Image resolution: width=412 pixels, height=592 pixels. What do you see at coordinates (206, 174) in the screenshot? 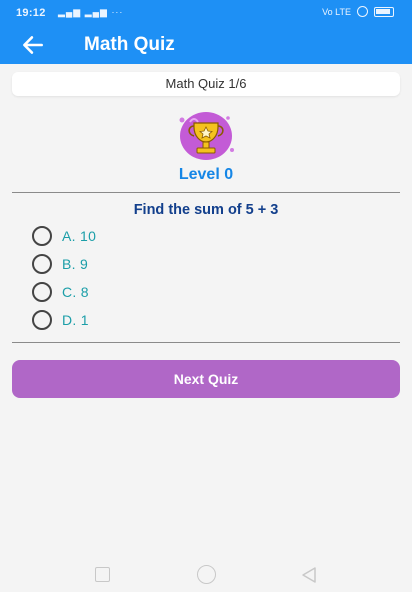
I see `level-label: Level 0` at bounding box center [206, 174].